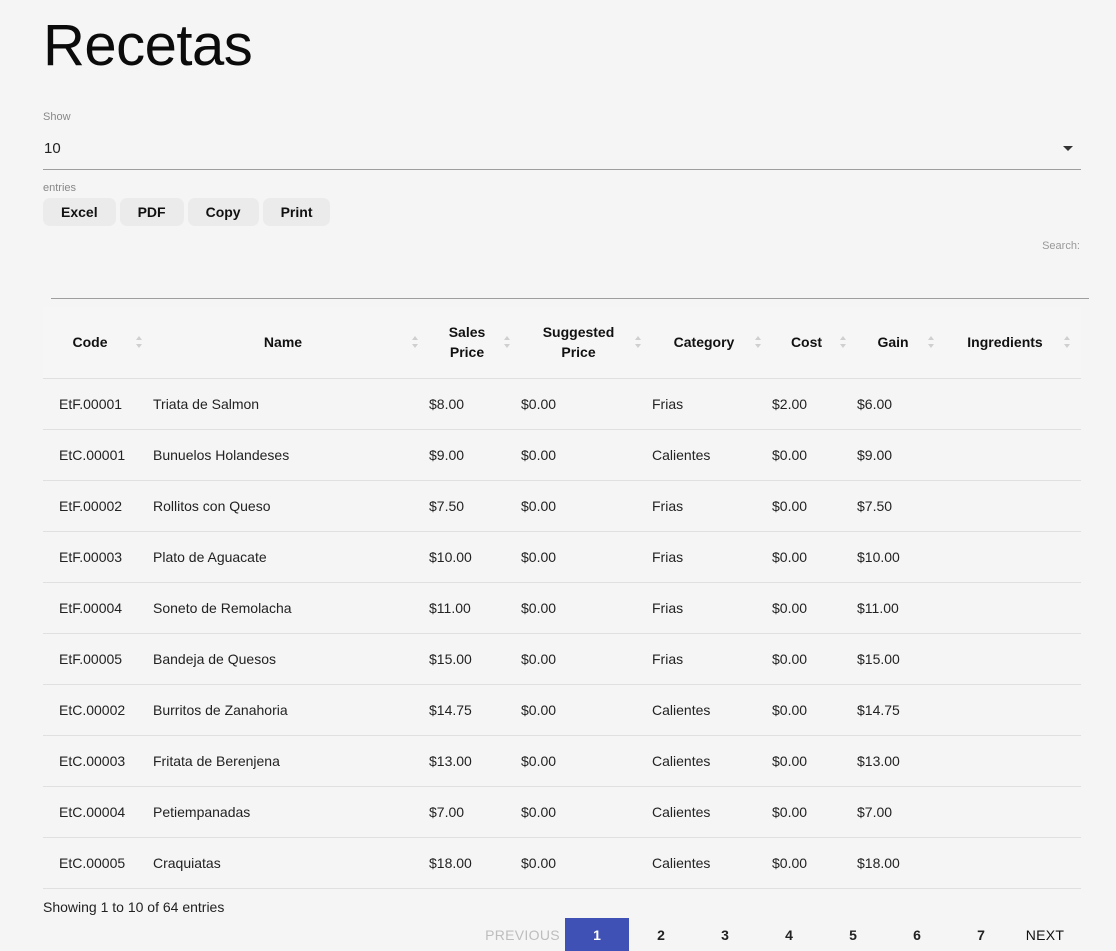 The image size is (1116, 951). Describe the element at coordinates (806, 342) in the screenshot. I see `column-header-label: Cost` at that location.